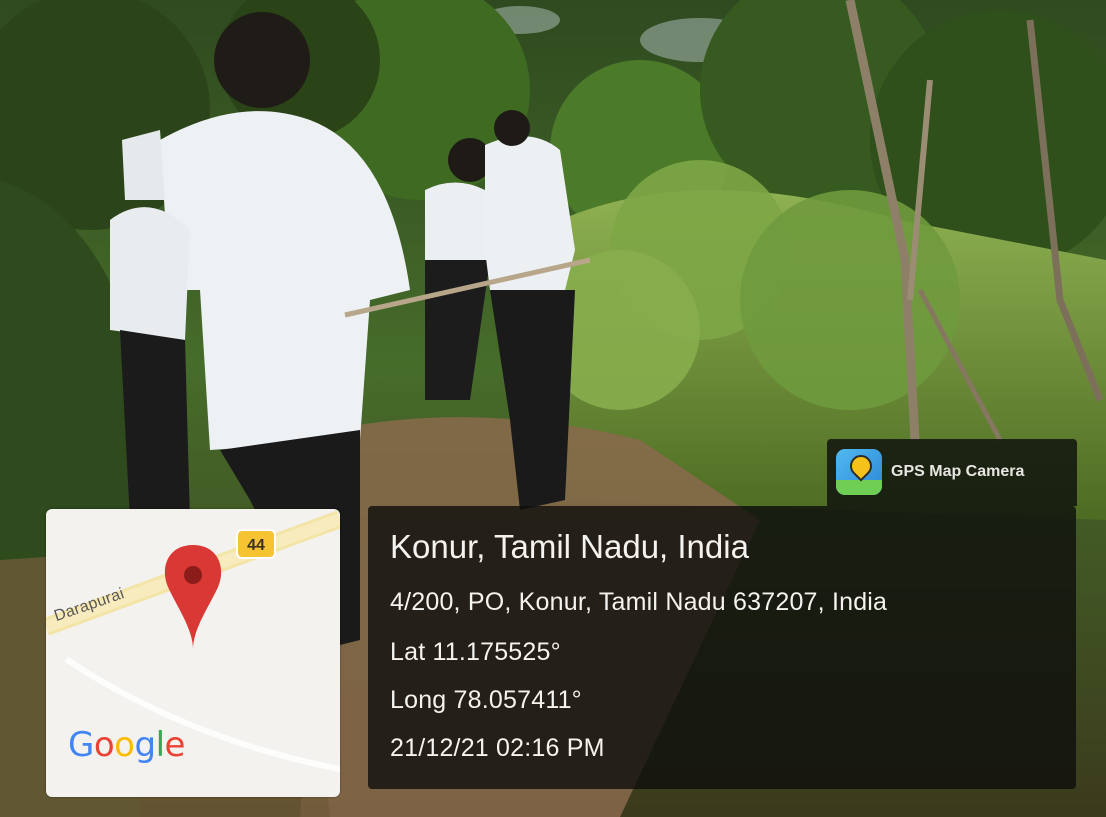 The image size is (1106, 817). Describe the element at coordinates (859, 472) in the screenshot. I see `gps-map-camera-app-icon` at that location.